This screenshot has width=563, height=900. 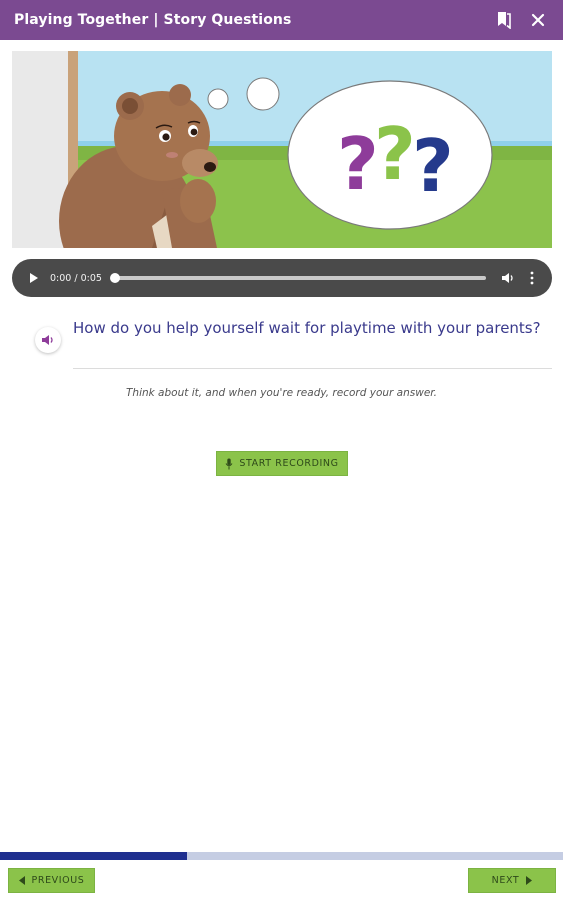 I want to click on more-options-icon, so click(x=532, y=278).